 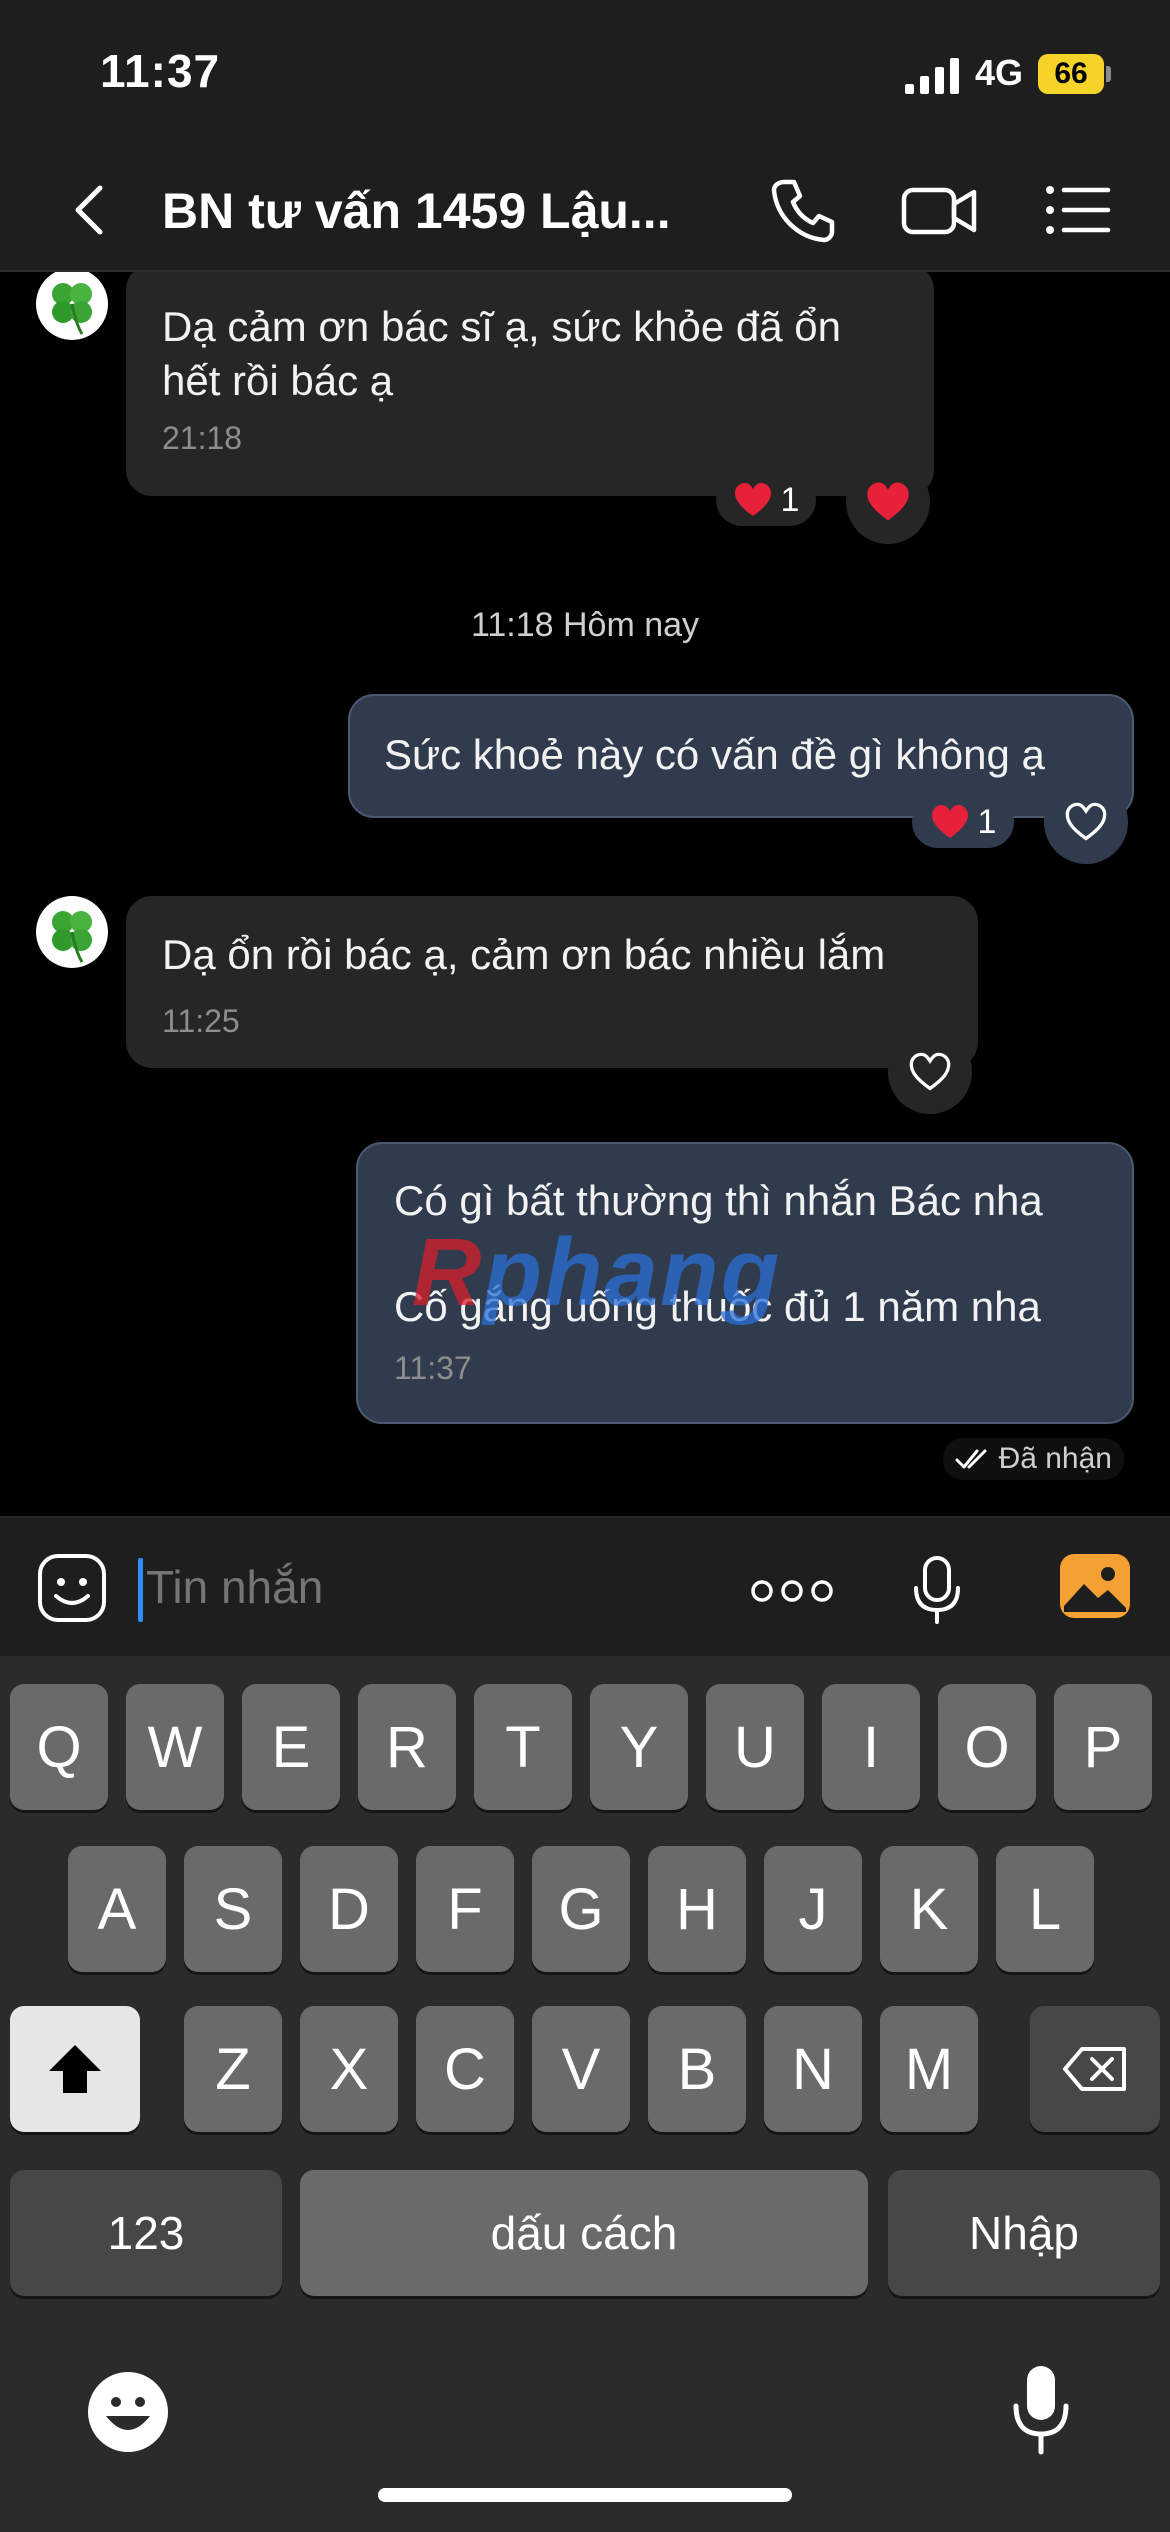 I want to click on heart-filled-icon, so click(x=888, y=501).